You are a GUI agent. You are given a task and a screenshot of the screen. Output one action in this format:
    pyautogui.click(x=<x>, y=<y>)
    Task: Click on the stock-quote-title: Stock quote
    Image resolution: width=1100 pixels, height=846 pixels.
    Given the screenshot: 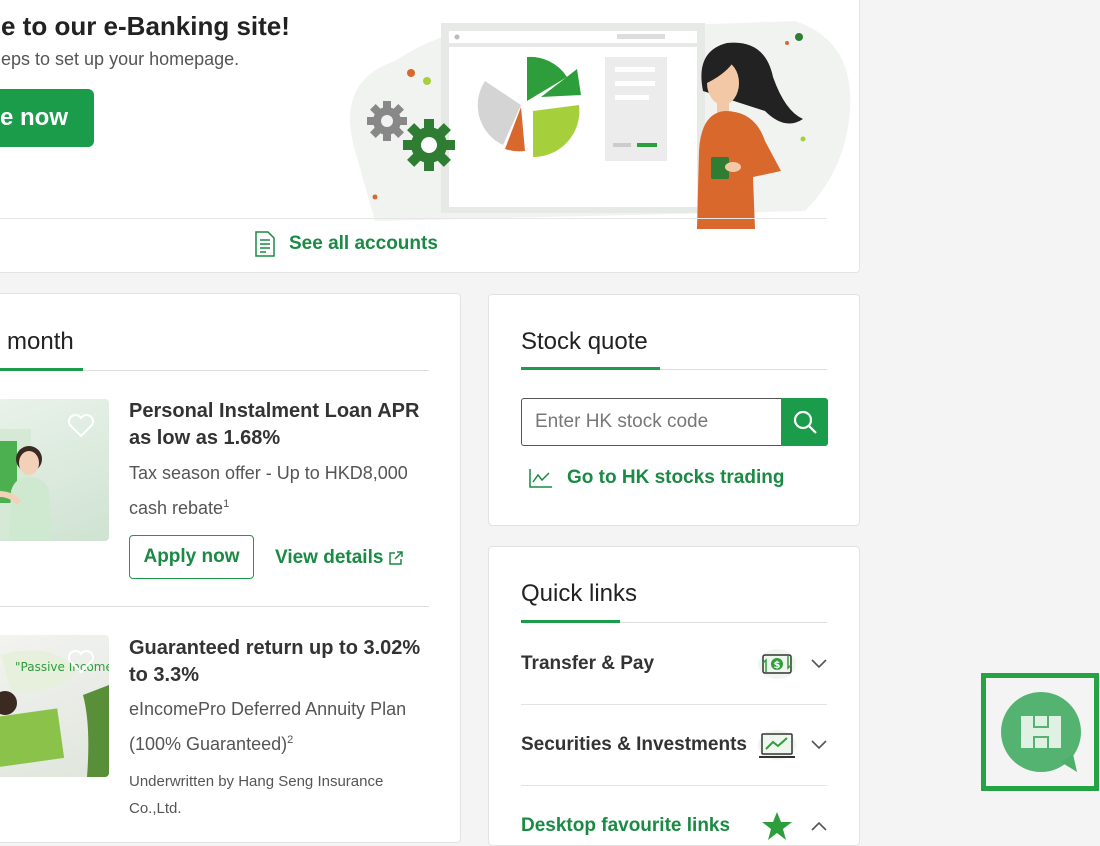 What is the action you would take?
    pyautogui.click(x=584, y=341)
    